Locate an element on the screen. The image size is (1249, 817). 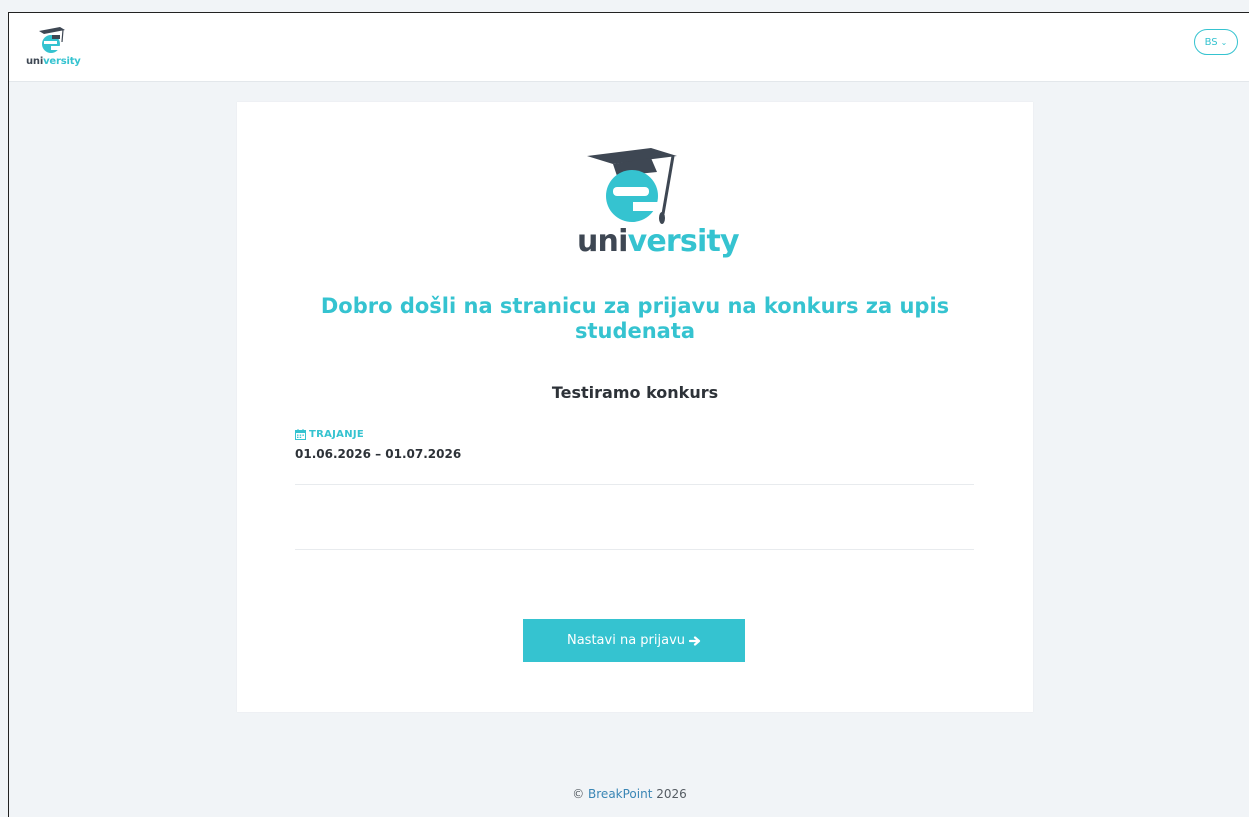
footer: © BreakPoint 2026 is located at coordinates (629, 794).